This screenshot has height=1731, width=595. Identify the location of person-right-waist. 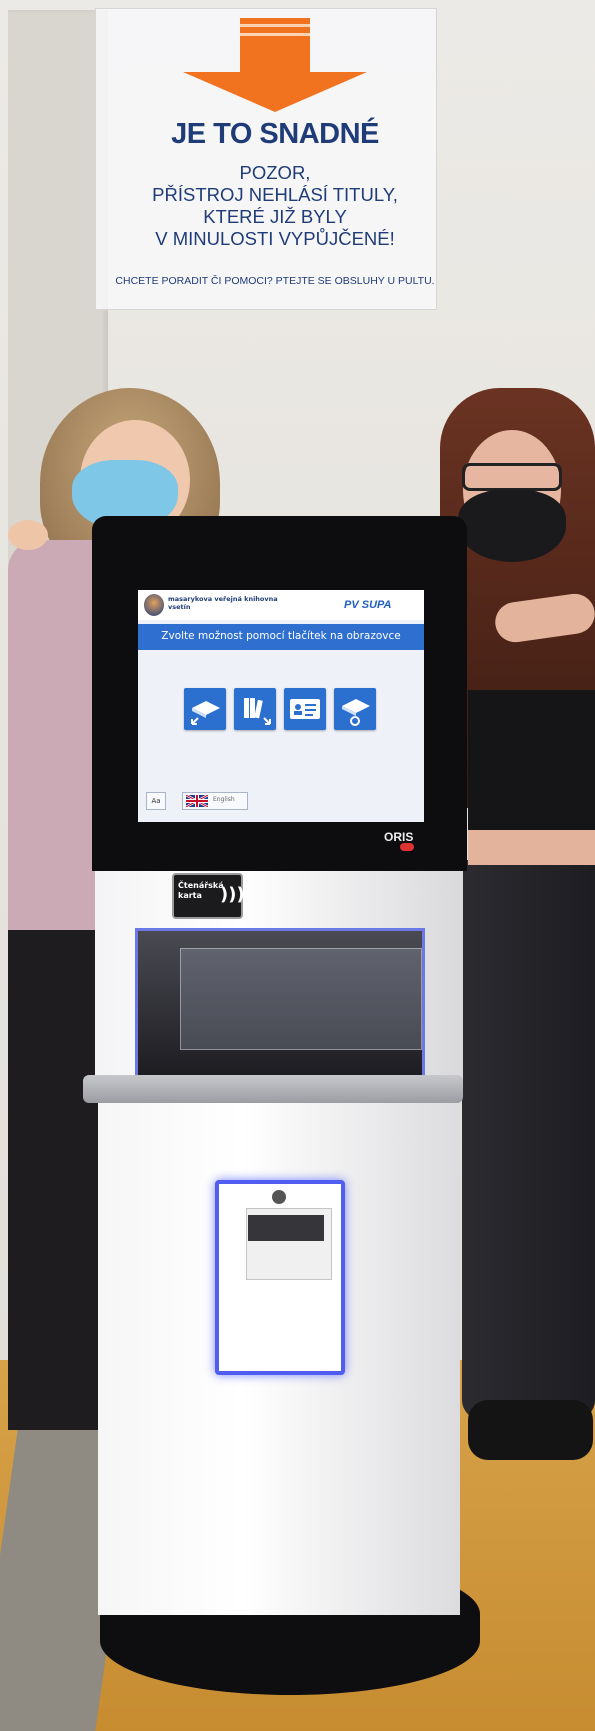
(531, 847).